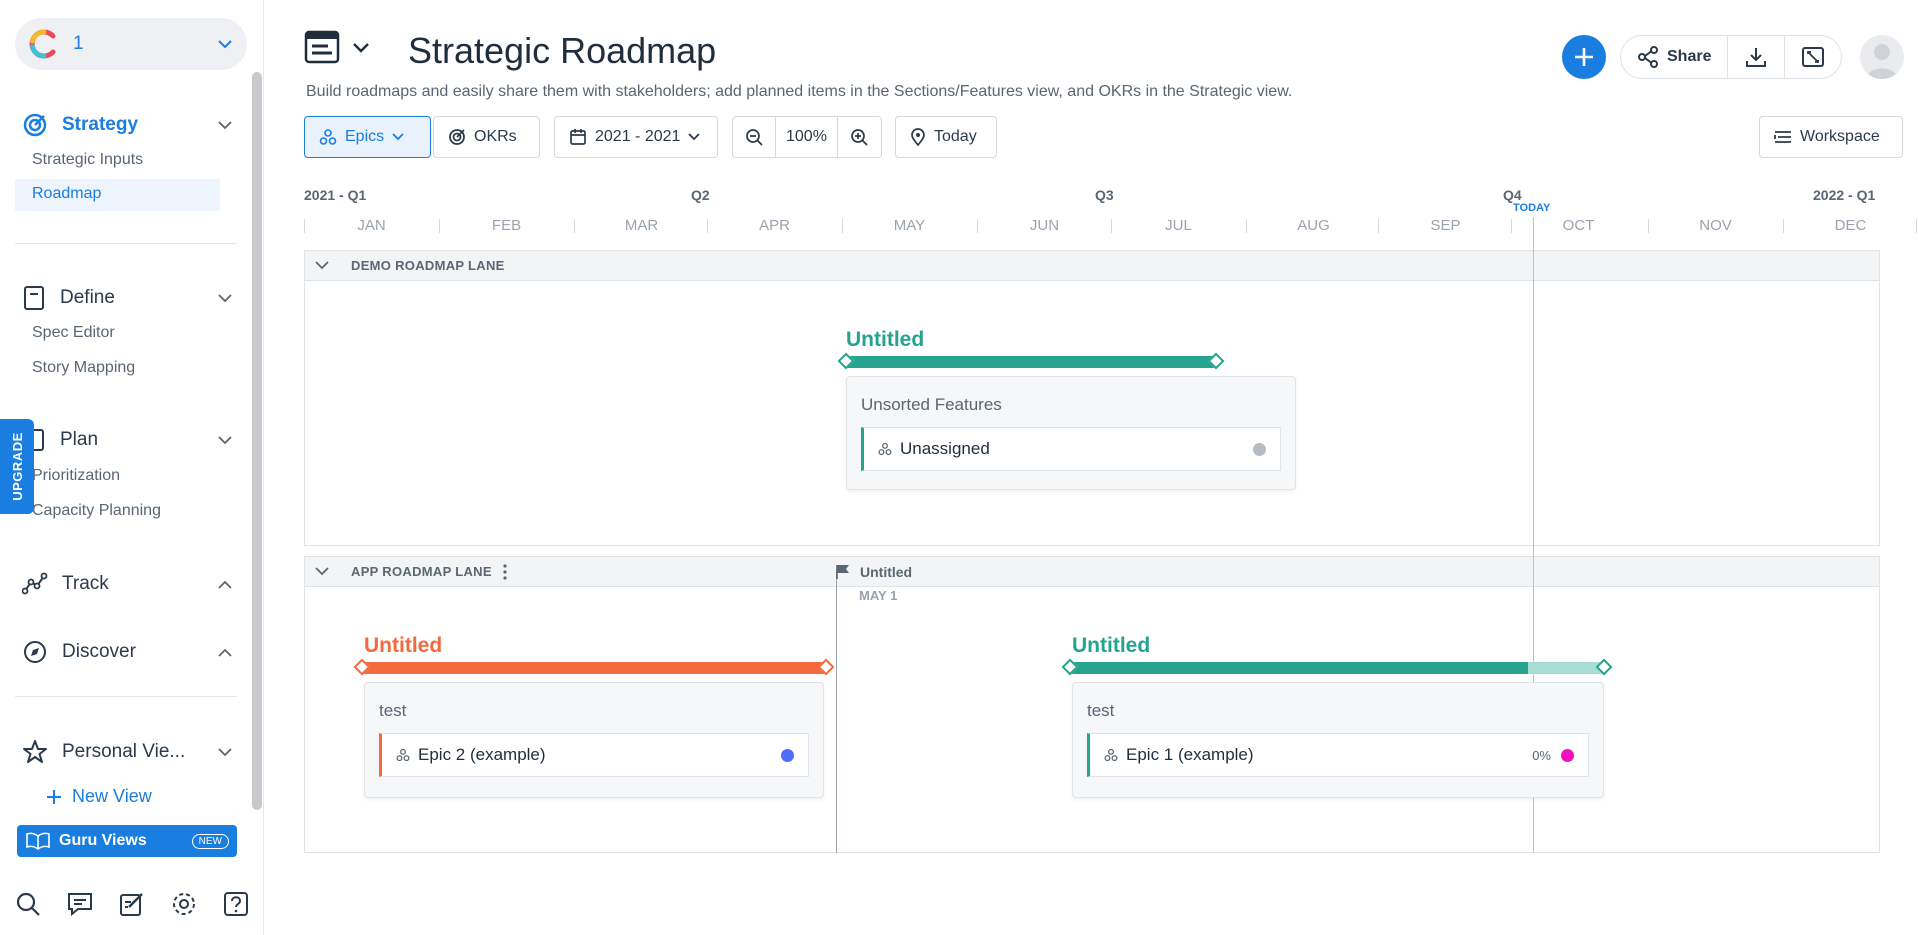  Describe the element at coordinates (1813, 57) in the screenshot. I see `fullscreen-button` at that location.